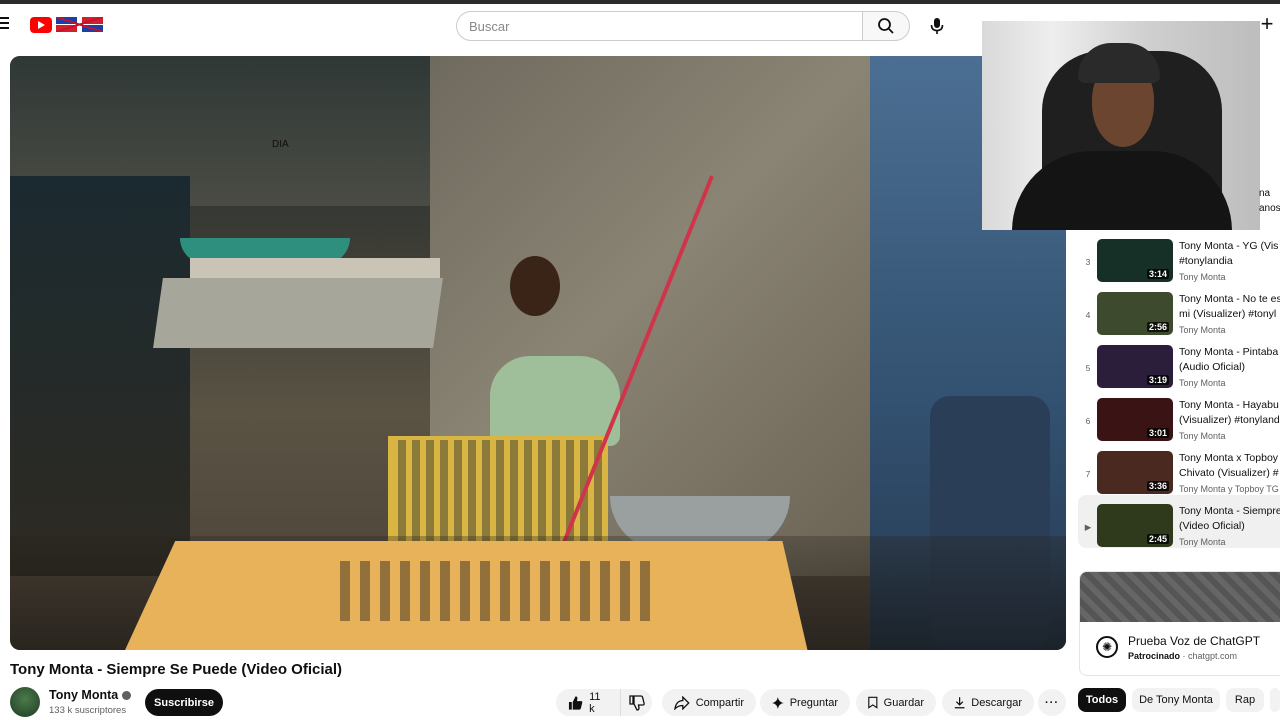 Image resolution: width=1280 pixels, height=720 pixels. I want to click on like-button: 11 k, so click(588, 702).